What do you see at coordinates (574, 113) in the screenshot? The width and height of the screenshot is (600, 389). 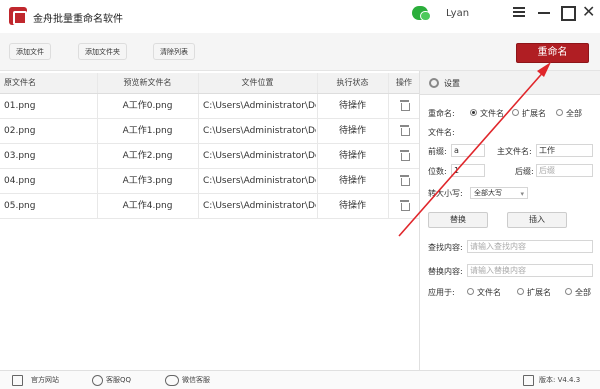 I see `rename-all-label: 全部` at bounding box center [574, 113].